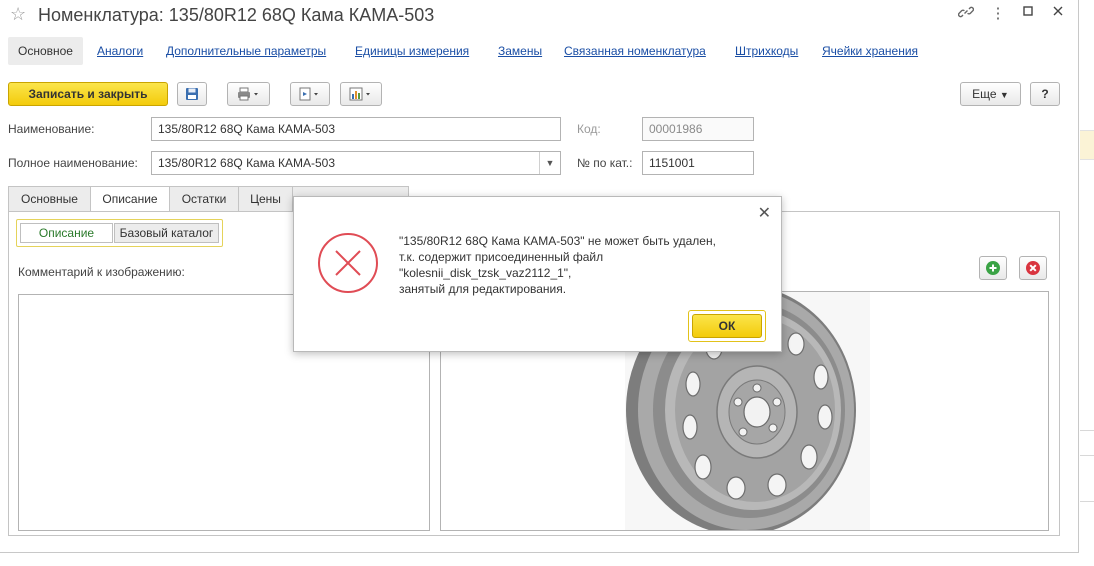 The image size is (1094, 566). What do you see at coordinates (589, 129) in the screenshot?
I see `code-label: Код:` at bounding box center [589, 129].